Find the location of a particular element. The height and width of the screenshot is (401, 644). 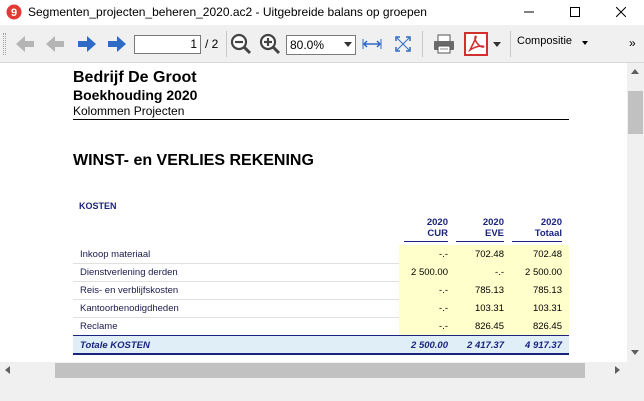

zoom-out-icon is located at coordinates (241, 44).